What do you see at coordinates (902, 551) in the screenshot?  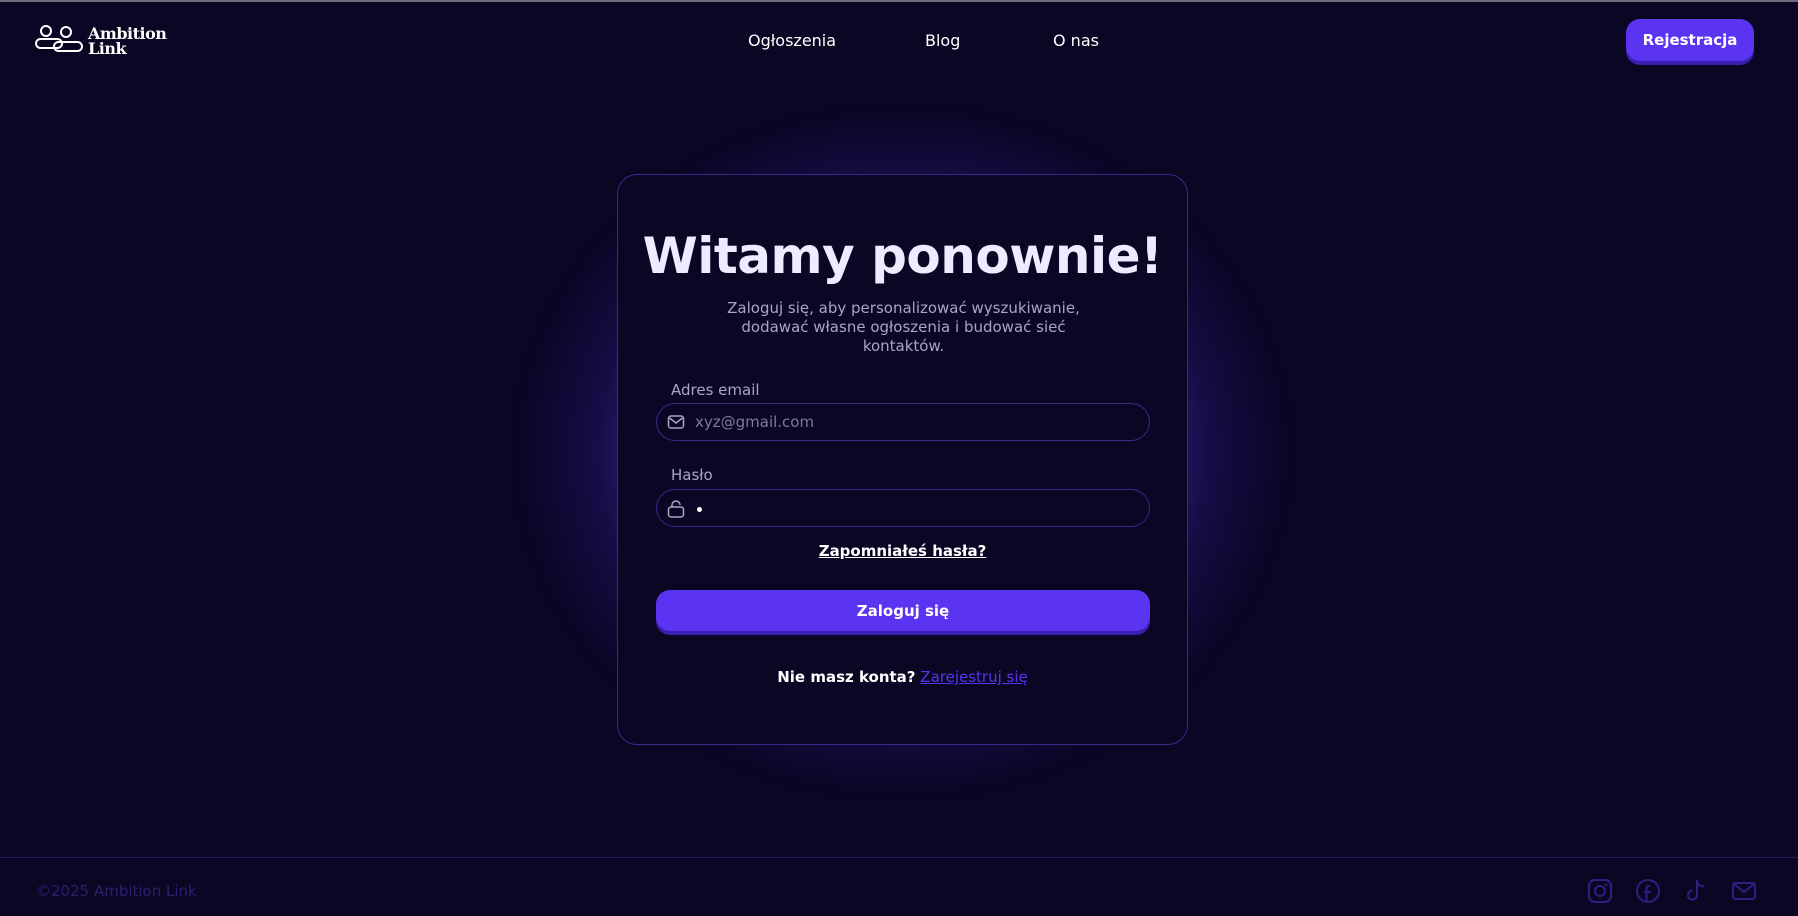 I see `forgot-password-link: Zapomniałeś hasła?` at bounding box center [902, 551].